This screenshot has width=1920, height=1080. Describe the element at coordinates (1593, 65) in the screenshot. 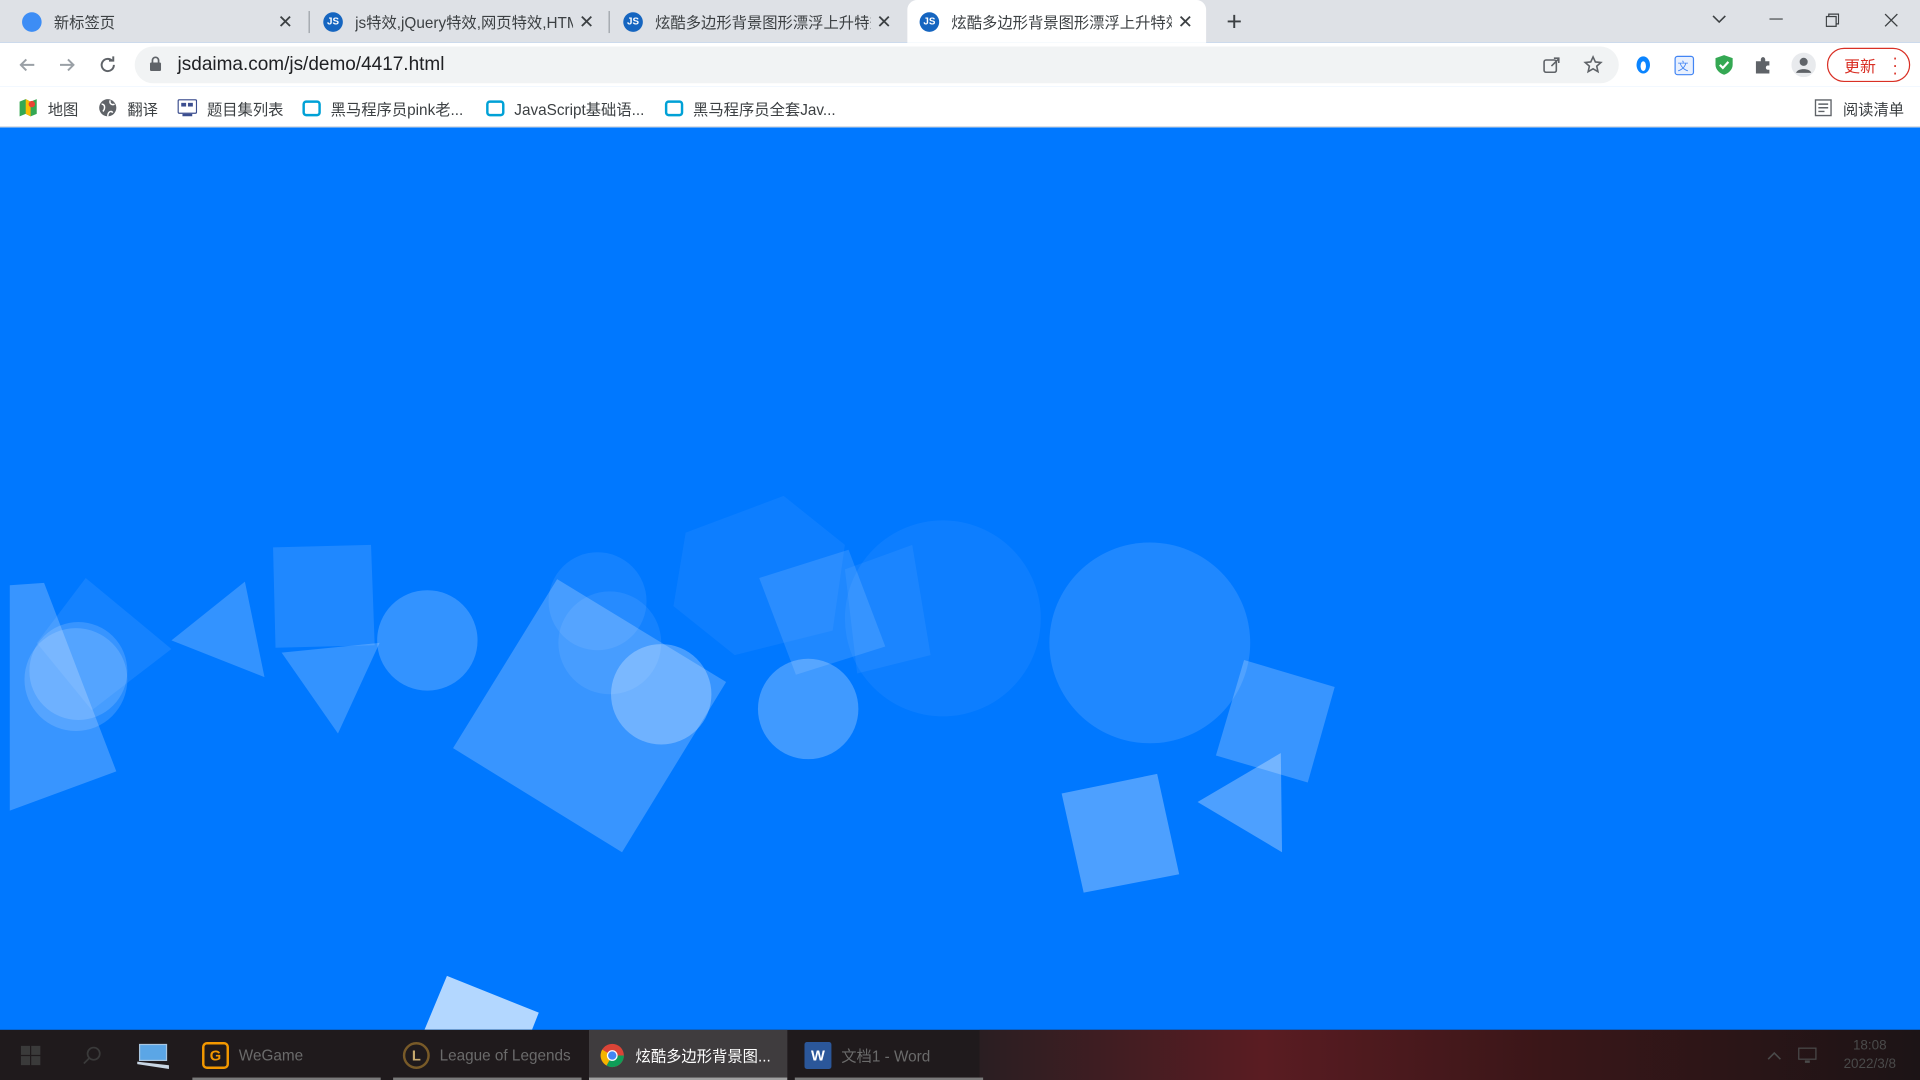

I see `star-icon` at that location.